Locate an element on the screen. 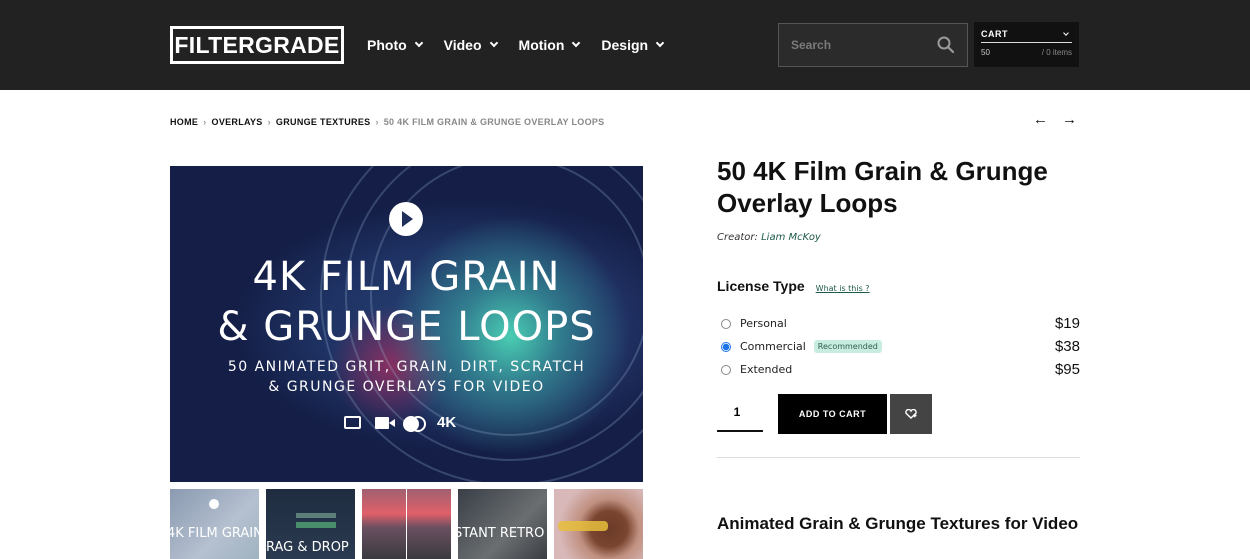 Image resolution: width=1250 pixels, height=559 pixels. resolution-label: 4K is located at coordinates (447, 422).